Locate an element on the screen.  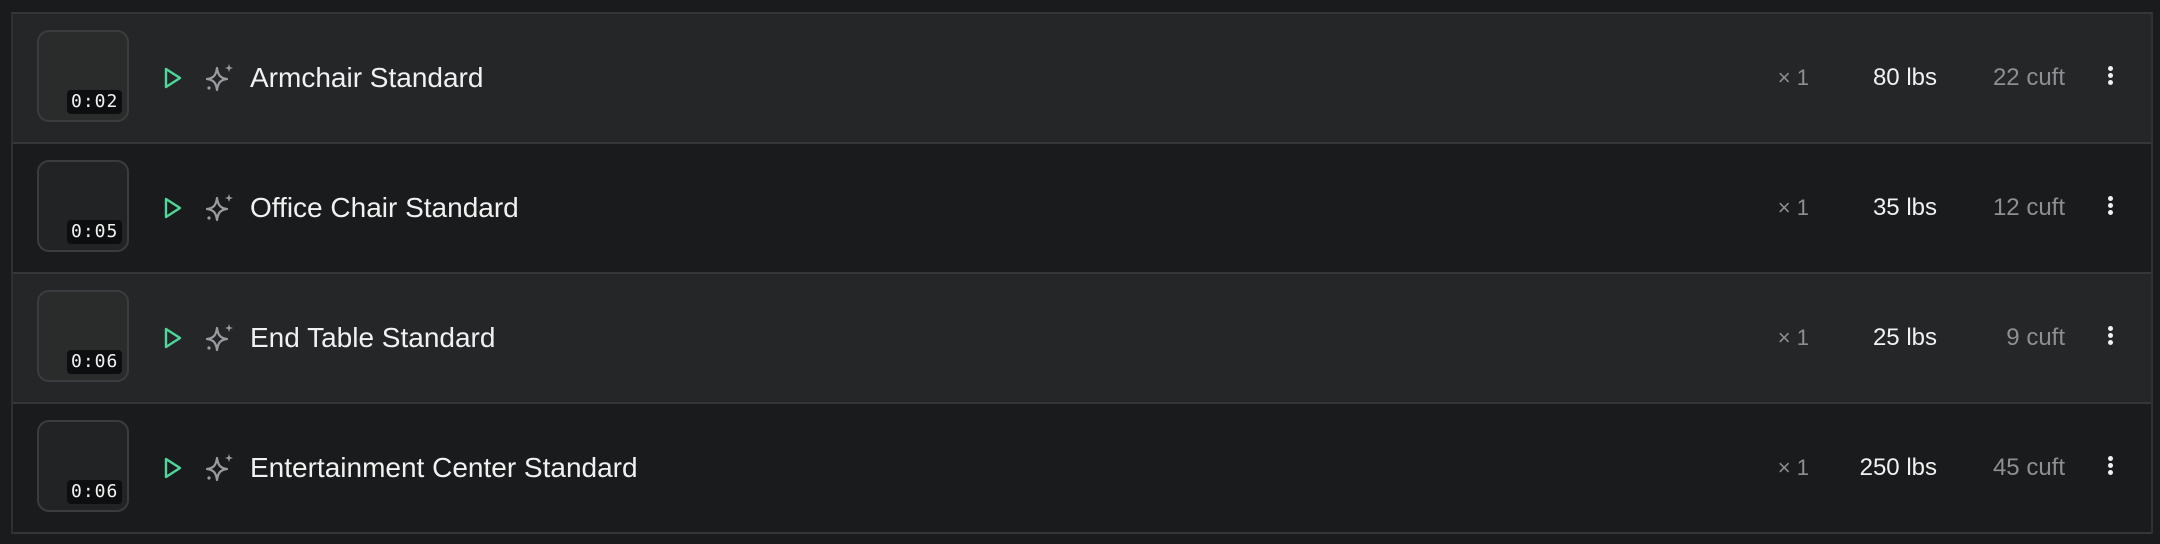
item-volume: 12 cuft is located at coordinates (2028, 207).